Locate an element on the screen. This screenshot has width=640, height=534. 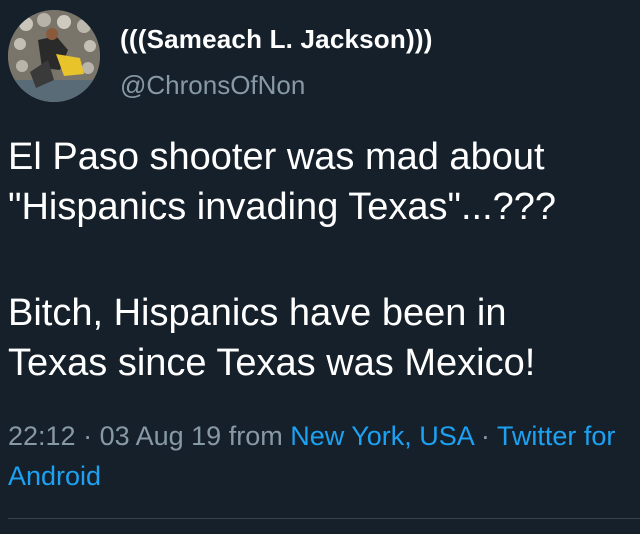
tweet-line: Bitch, Hispanics have been in is located at coordinates (257, 313).